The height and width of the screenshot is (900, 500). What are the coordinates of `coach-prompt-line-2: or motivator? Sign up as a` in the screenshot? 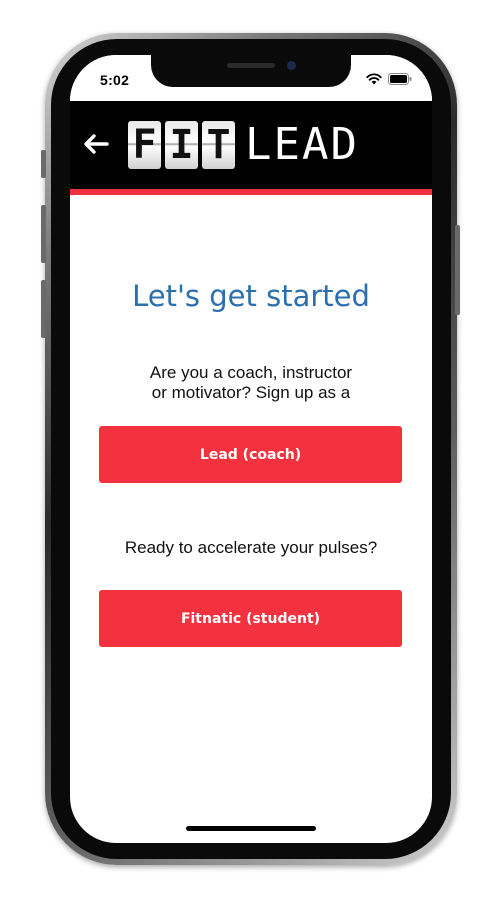 It's located at (251, 392).